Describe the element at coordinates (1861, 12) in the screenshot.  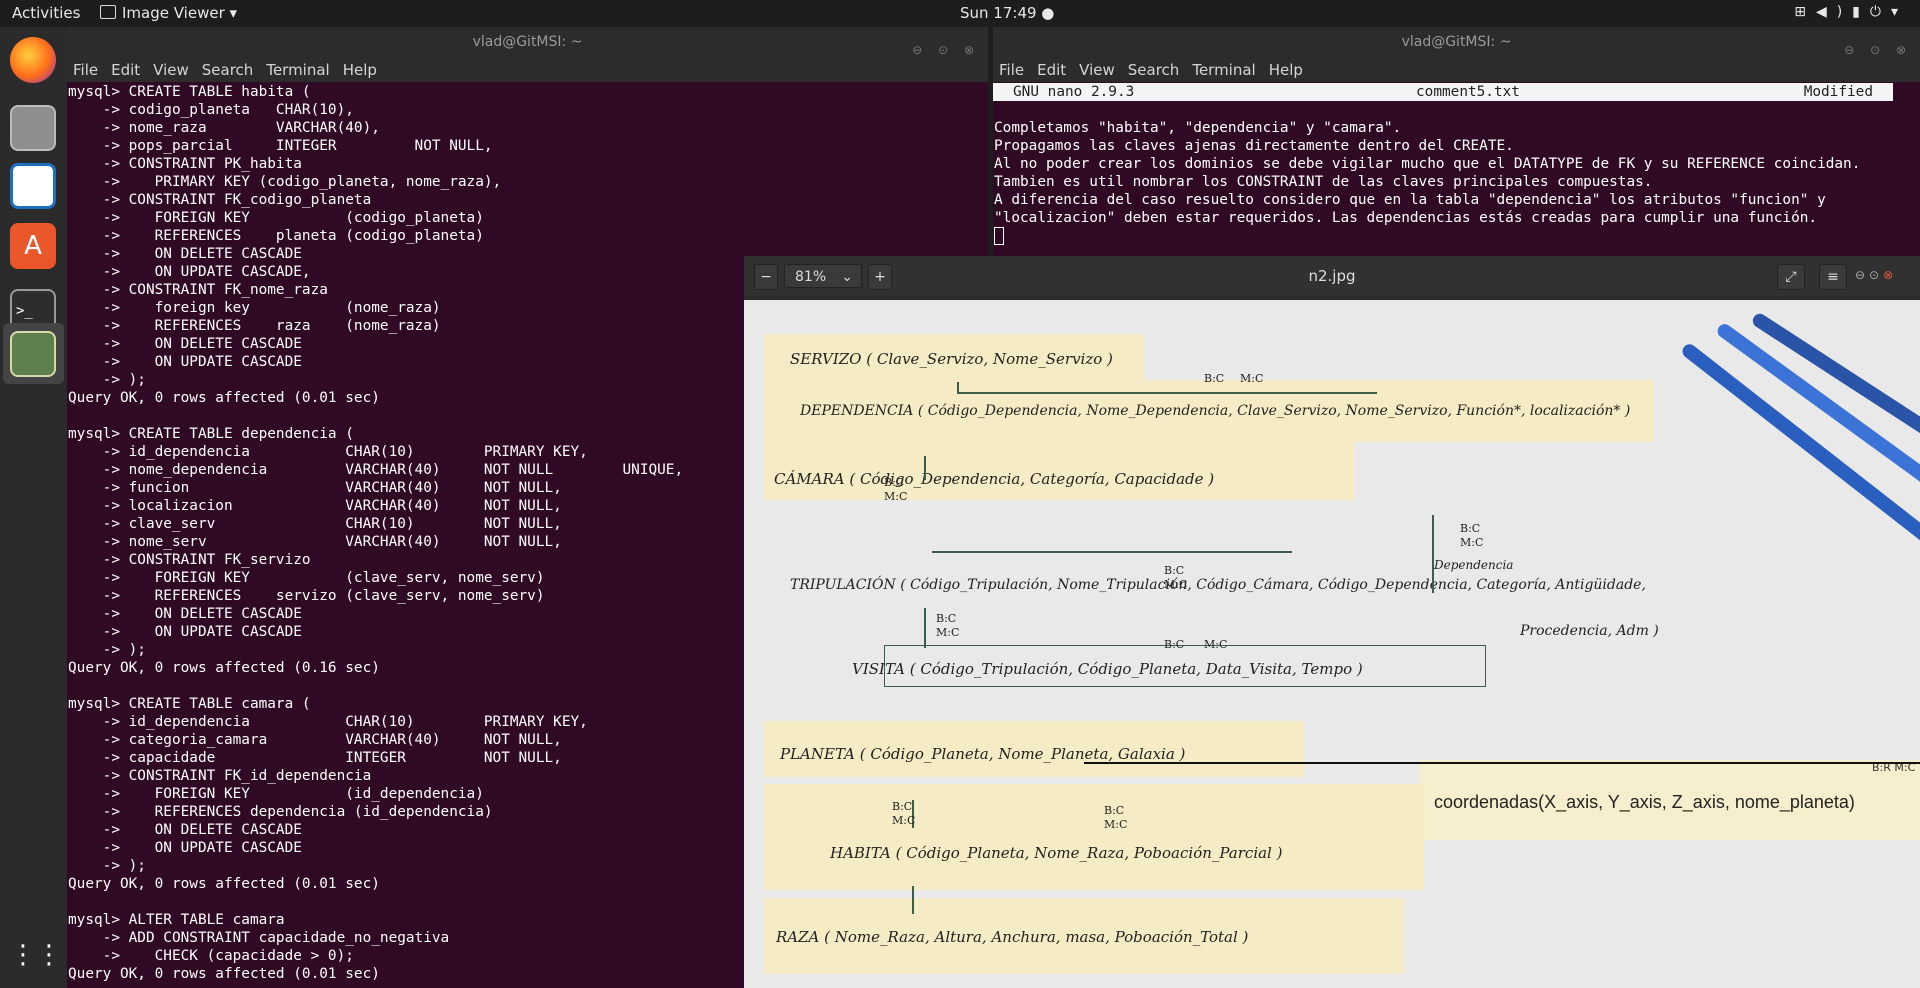
I see `battery-icon: ▮` at that location.